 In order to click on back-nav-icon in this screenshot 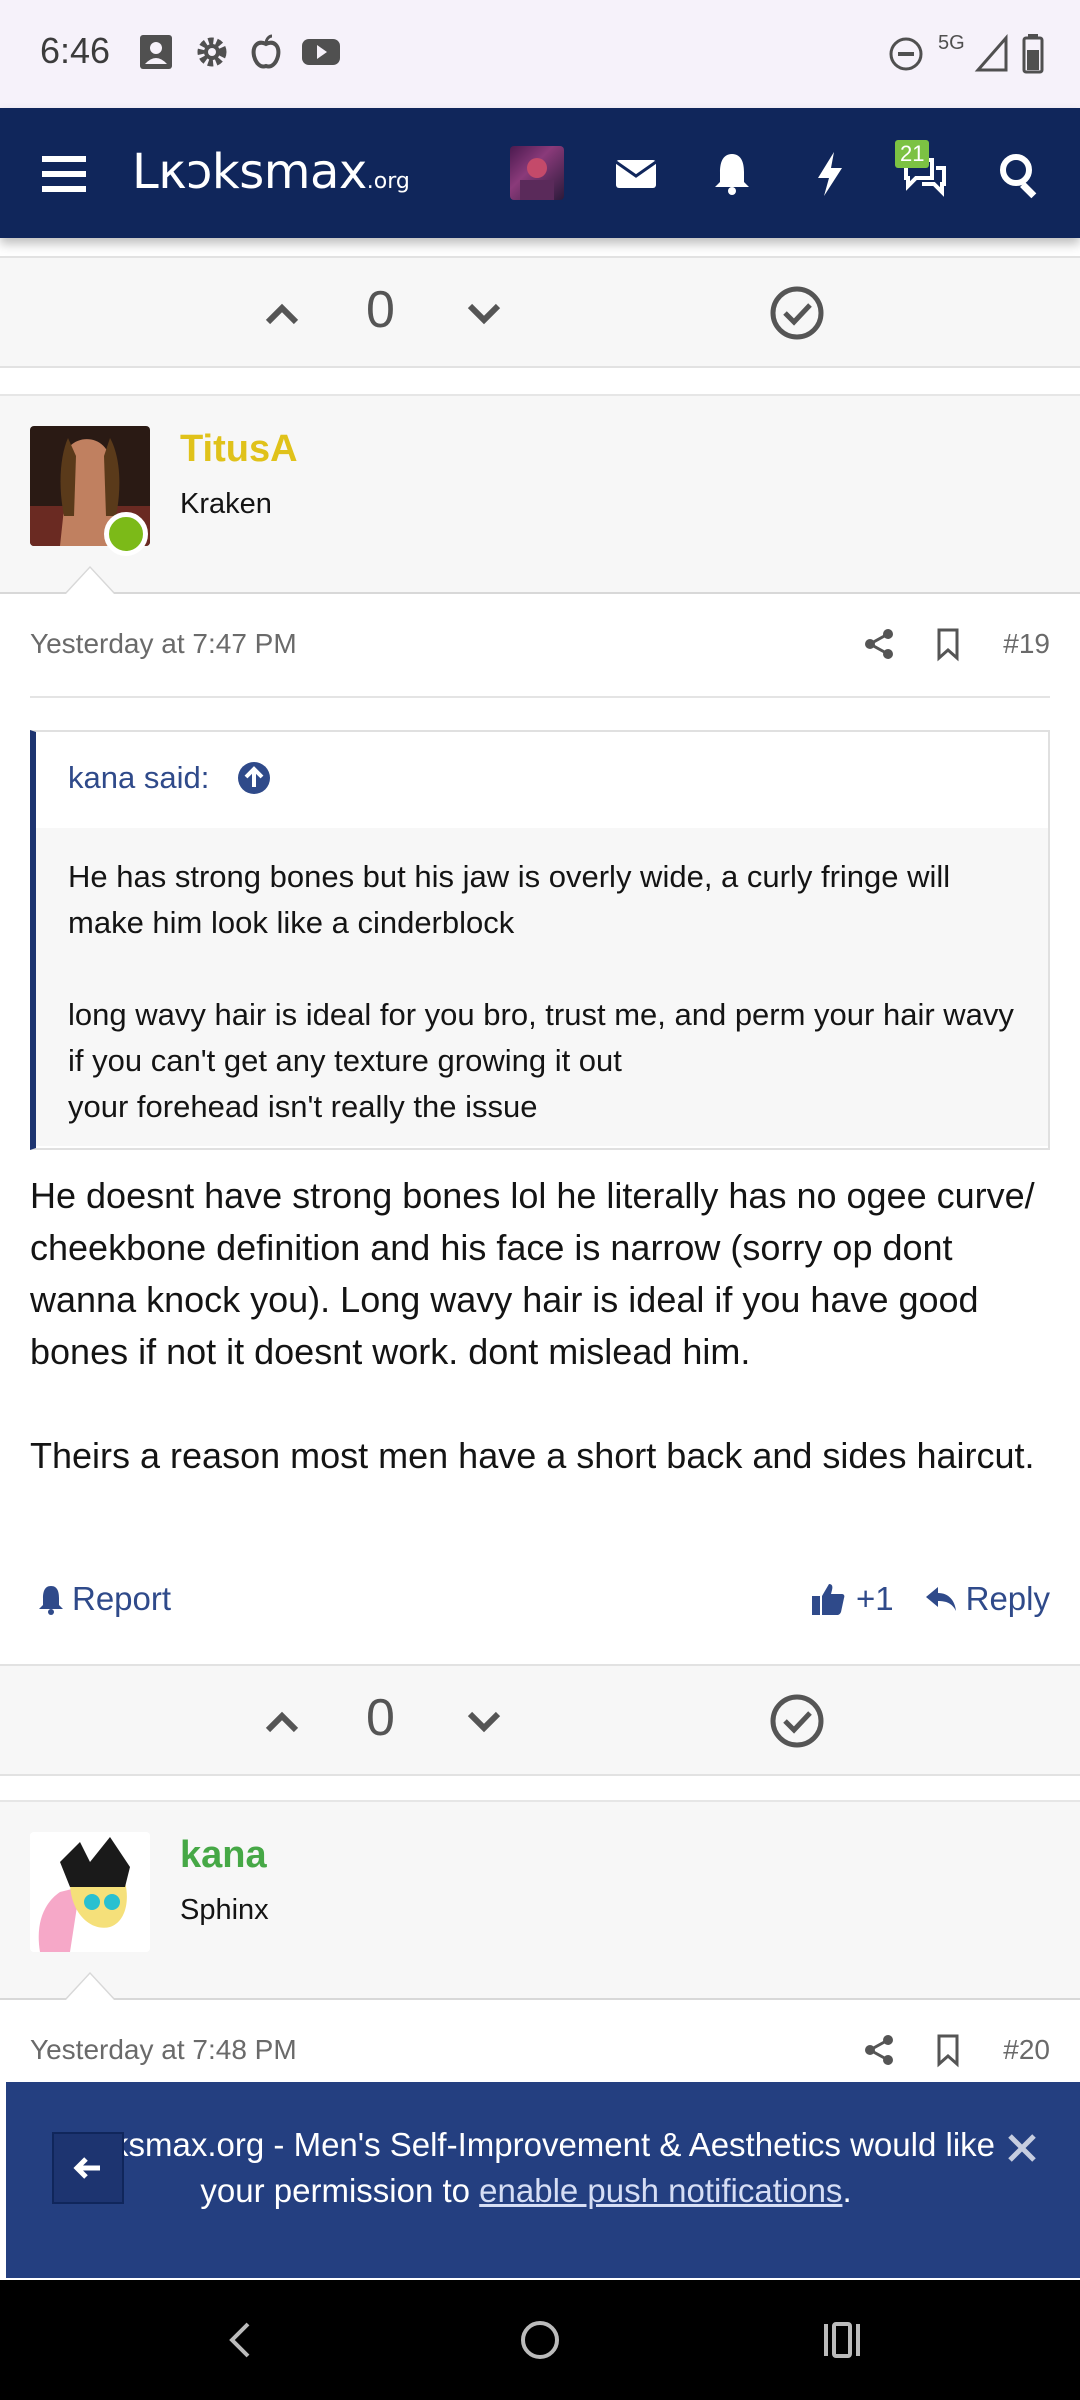, I will do `click(242, 2340)`.